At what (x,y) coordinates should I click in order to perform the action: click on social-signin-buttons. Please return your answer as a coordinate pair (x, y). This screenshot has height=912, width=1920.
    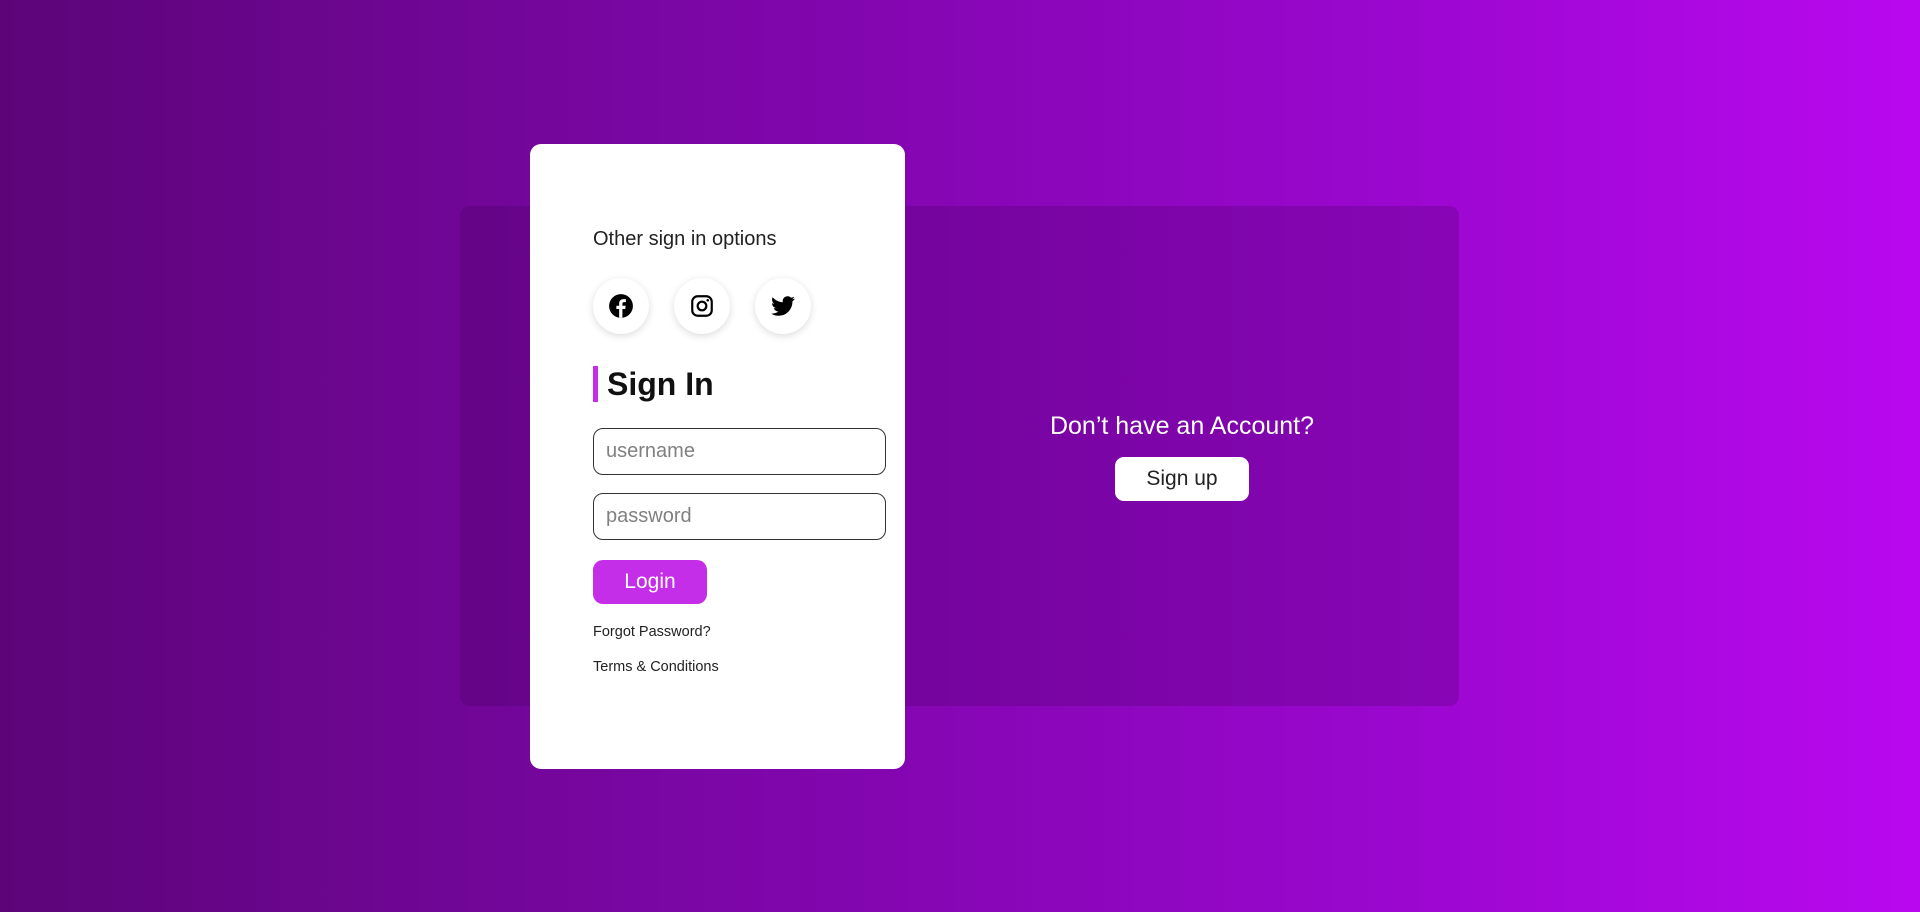
    Looking at the image, I should click on (743, 306).